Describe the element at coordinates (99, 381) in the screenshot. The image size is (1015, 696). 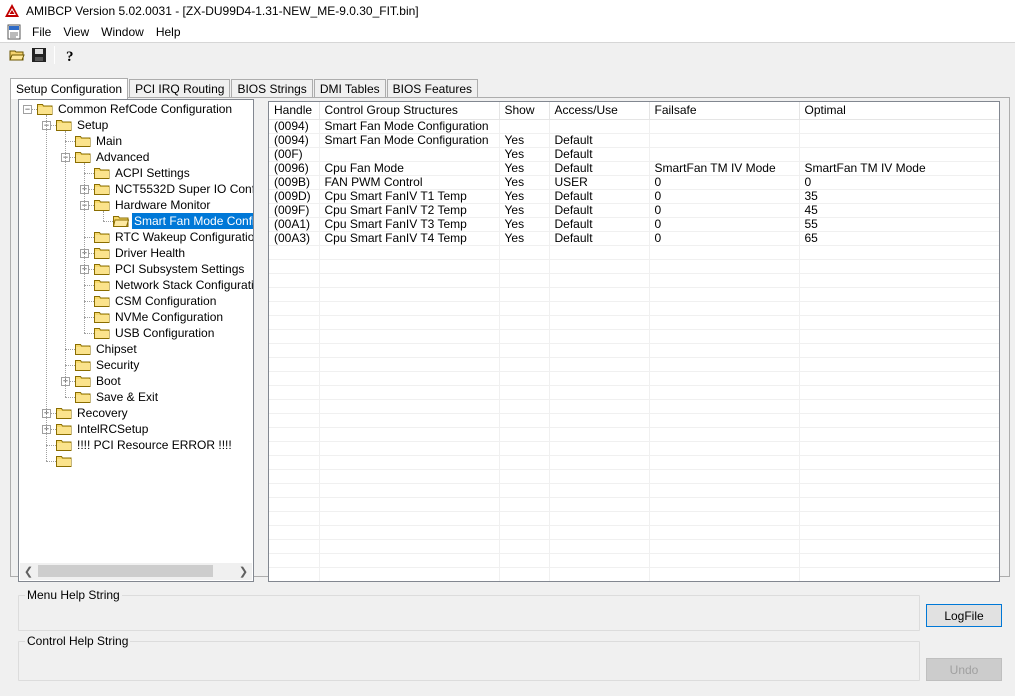
I see `tree-node: Boot` at that location.